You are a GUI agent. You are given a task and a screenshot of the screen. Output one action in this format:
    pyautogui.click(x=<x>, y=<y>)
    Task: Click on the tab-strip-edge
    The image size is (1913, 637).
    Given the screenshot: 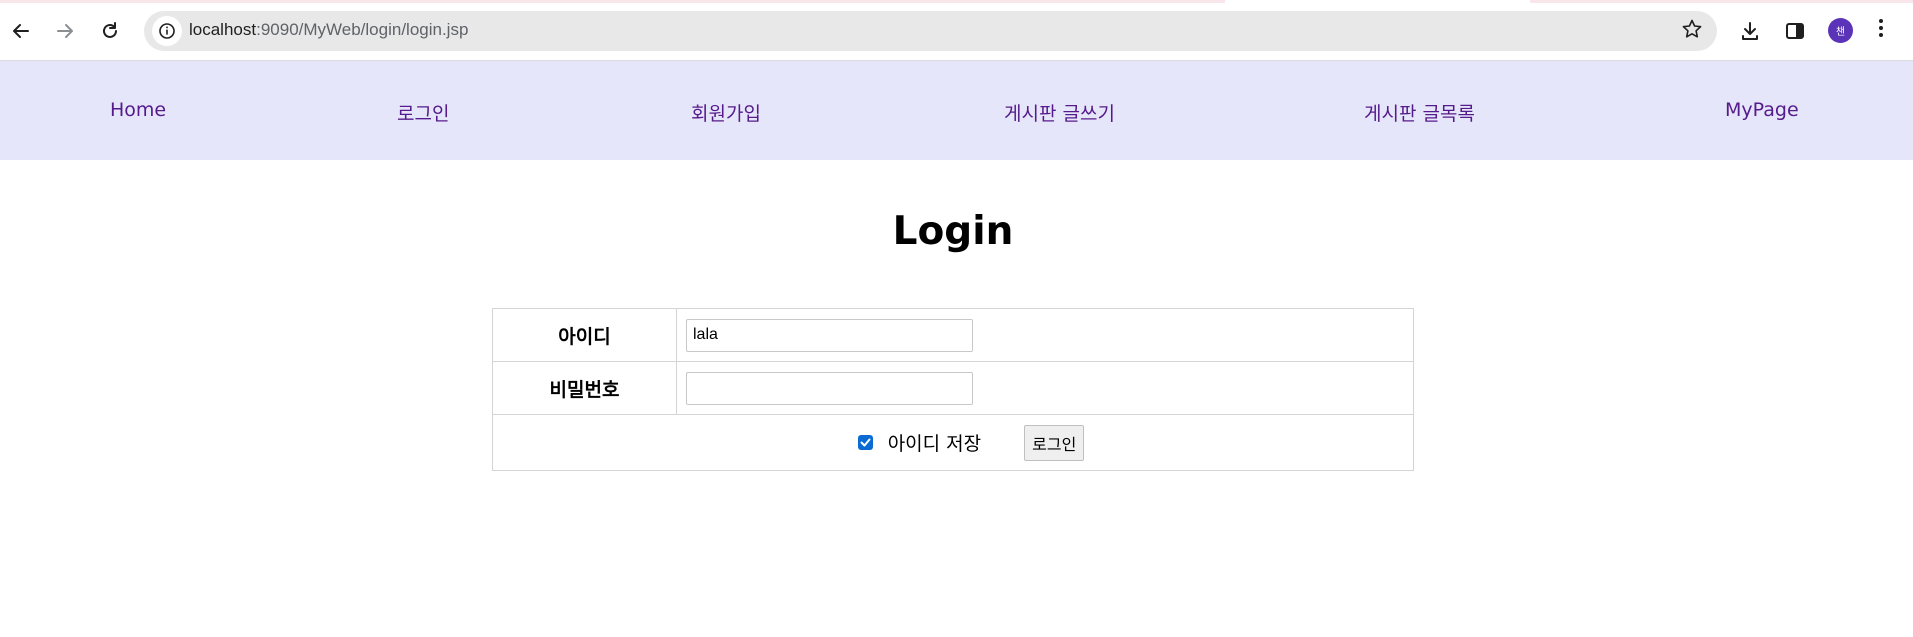 What is the action you would take?
    pyautogui.click(x=956, y=1)
    